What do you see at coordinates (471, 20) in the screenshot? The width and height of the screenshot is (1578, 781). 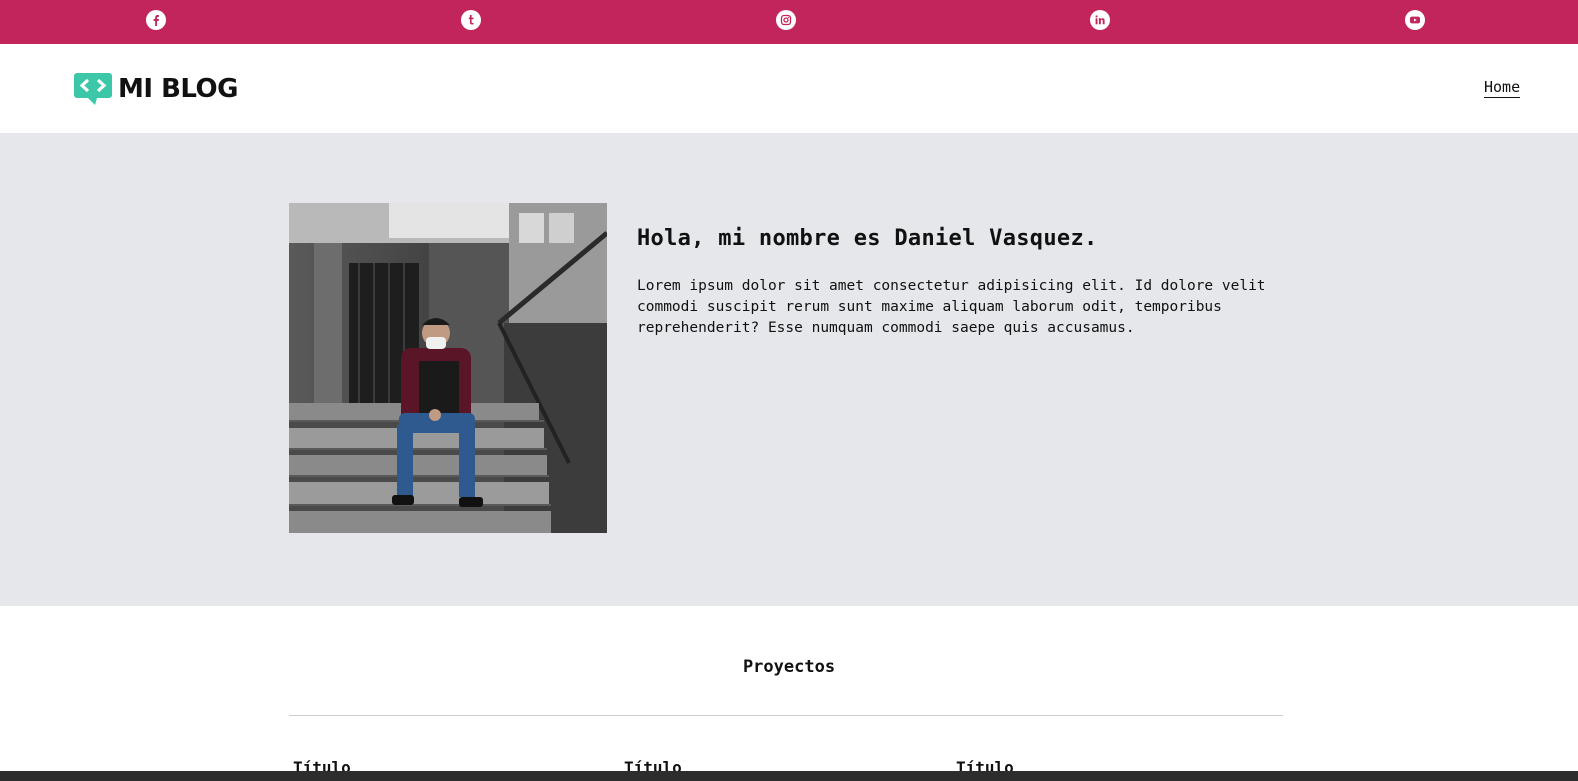 I see `tumblr-icon` at bounding box center [471, 20].